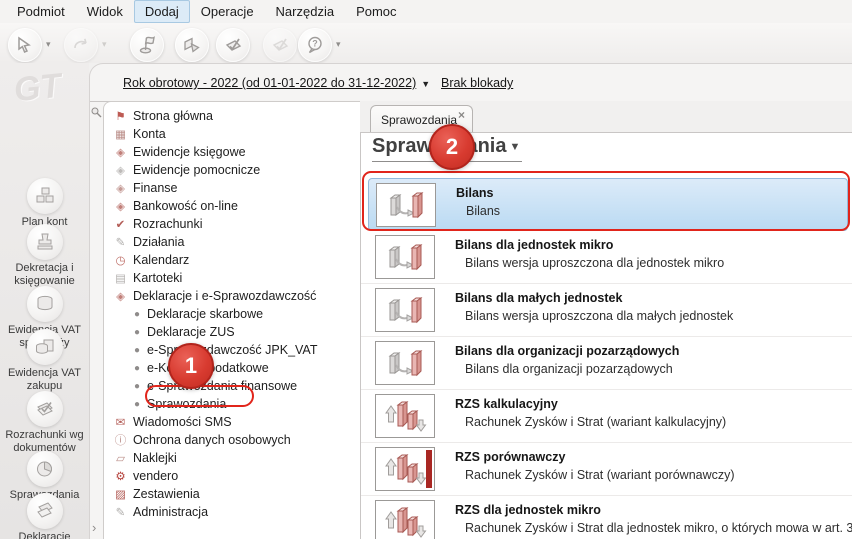  I want to click on menu-operacje: Operacje, so click(227, 11).